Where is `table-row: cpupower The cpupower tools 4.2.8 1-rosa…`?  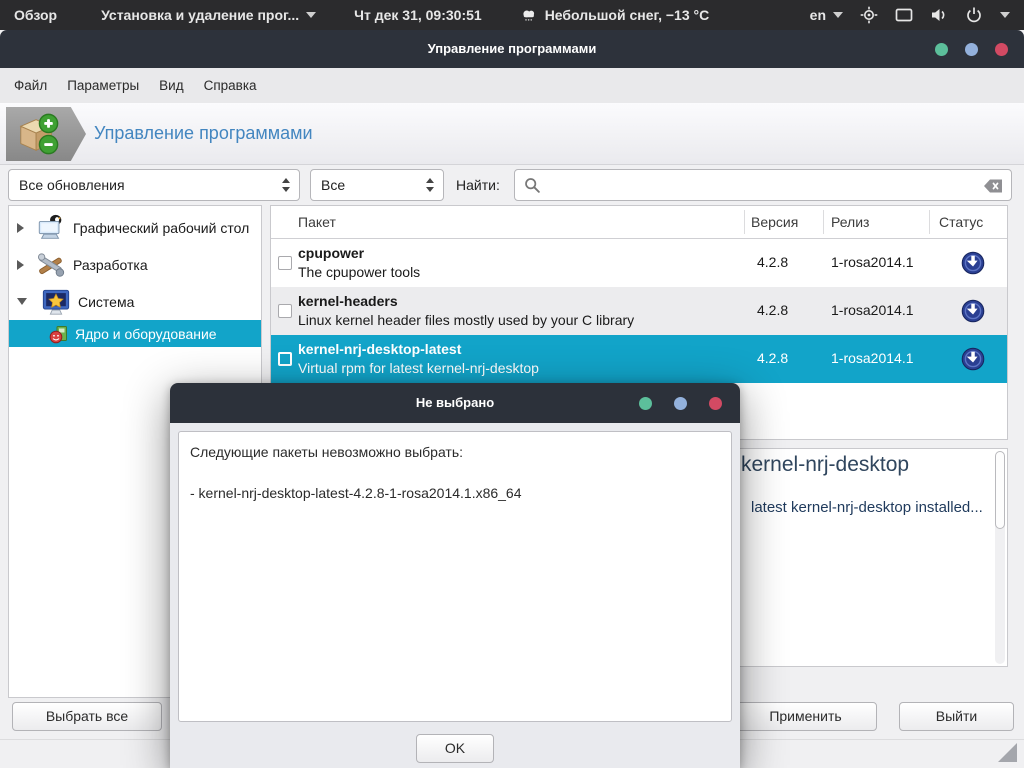
table-row: cpupower The cpupower tools 4.2.8 1-rosa… is located at coordinates (639, 263).